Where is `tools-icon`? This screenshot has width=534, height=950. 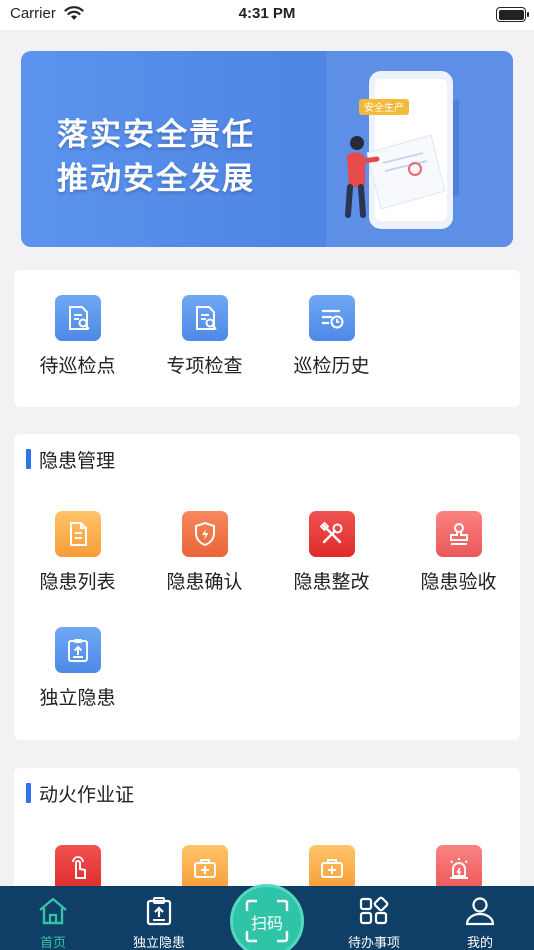 tools-icon is located at coordinates (331, 534).